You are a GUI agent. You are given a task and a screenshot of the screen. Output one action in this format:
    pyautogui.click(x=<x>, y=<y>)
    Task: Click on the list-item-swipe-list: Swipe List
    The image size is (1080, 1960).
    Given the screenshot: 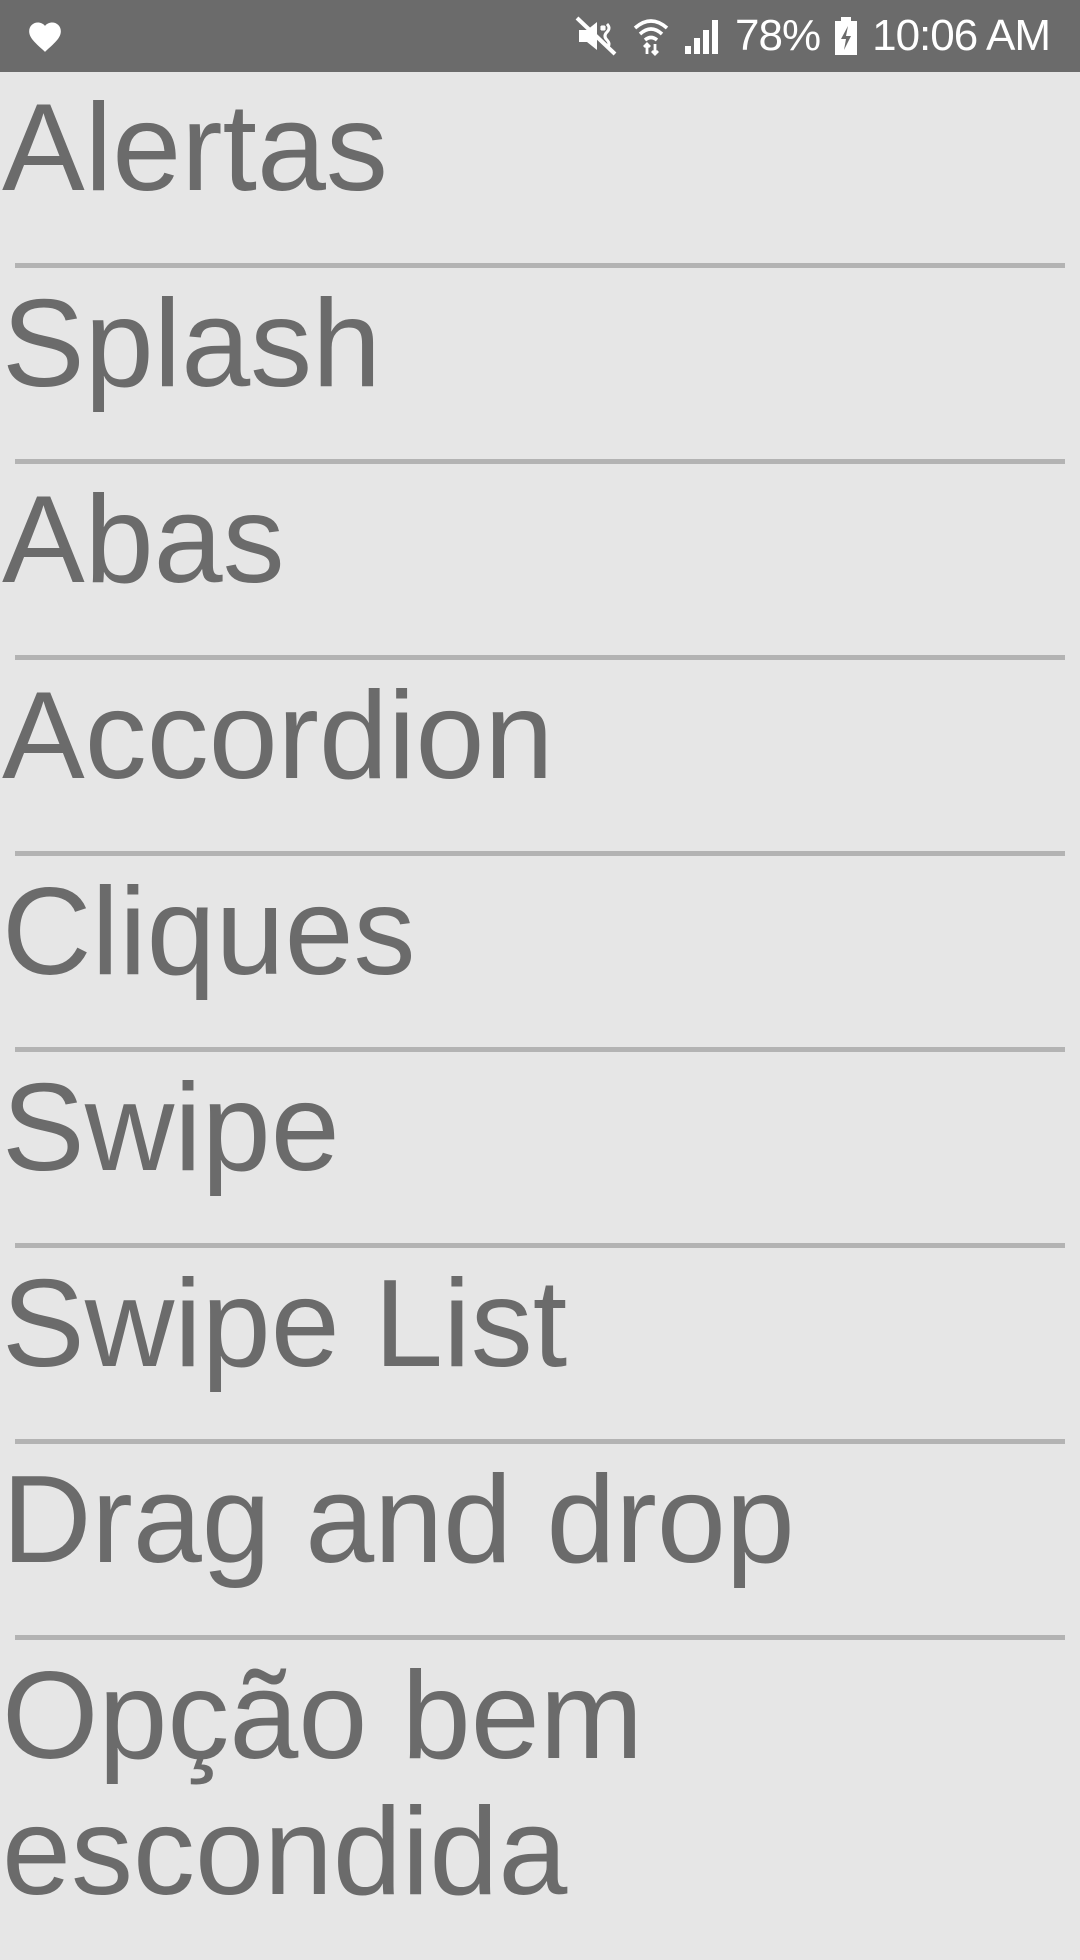 What is the action you would take?
    pyautogui.click(x=540, y=1346)
    